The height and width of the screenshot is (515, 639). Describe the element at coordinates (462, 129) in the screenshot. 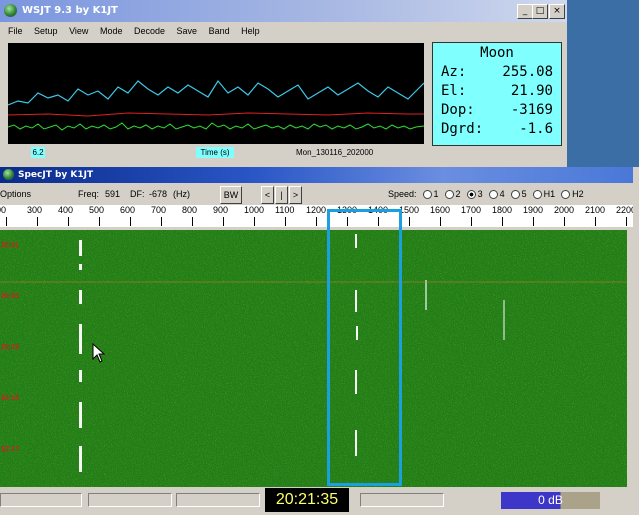

I see `dgrd-label: Dgrd:` at that location.